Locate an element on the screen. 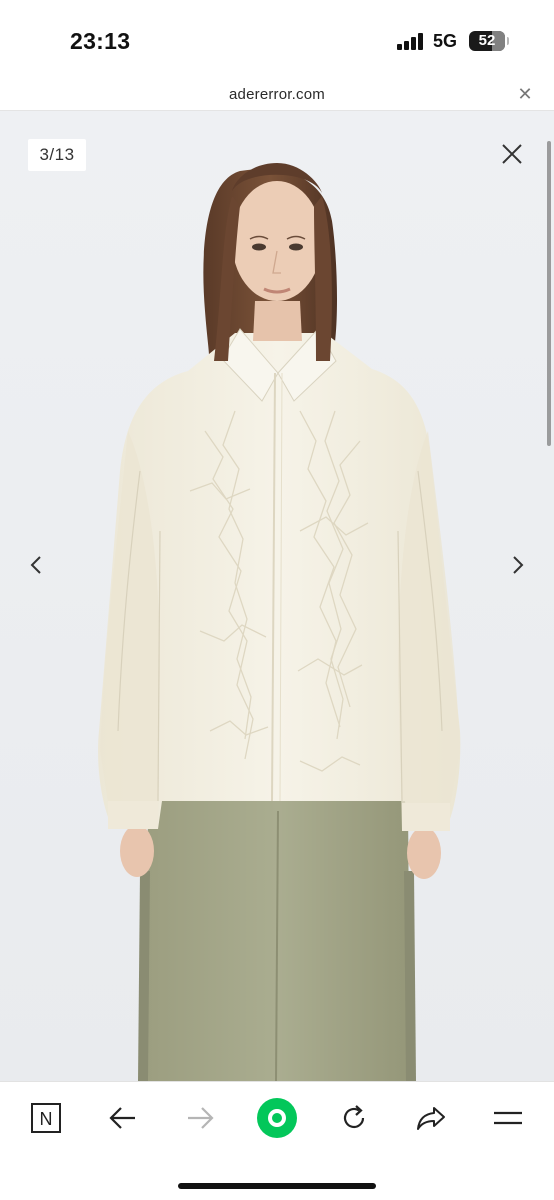 The image size is (554, 1200). home-indicator is located at coordinates (277, 1186).